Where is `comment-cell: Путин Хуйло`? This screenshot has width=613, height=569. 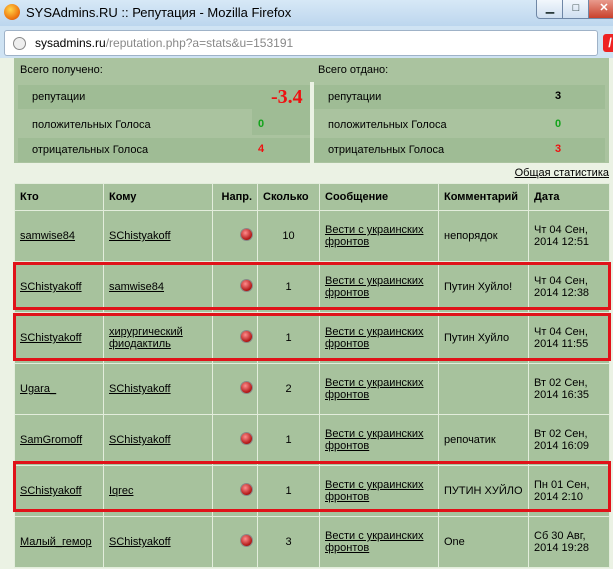
comment-cell: Путин Хуйло is located at coordinates (483, 338).